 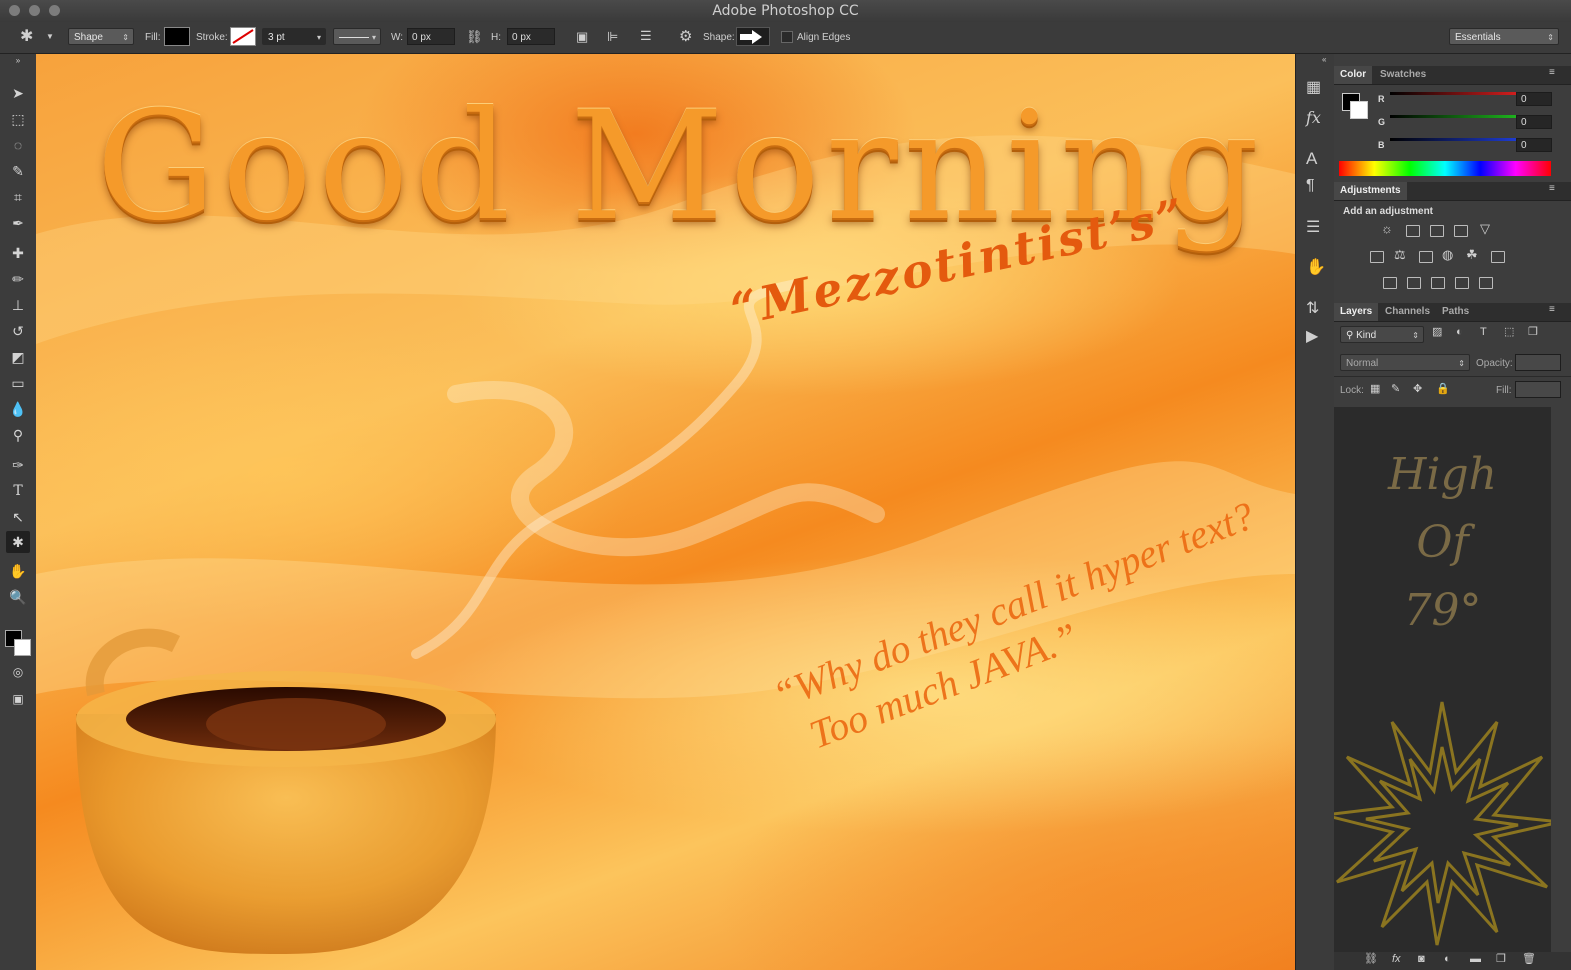 What do you see at coordinates (431, 36) in the screenshot?
I see `width-field: 0 px` at bounding box center [431, 36].